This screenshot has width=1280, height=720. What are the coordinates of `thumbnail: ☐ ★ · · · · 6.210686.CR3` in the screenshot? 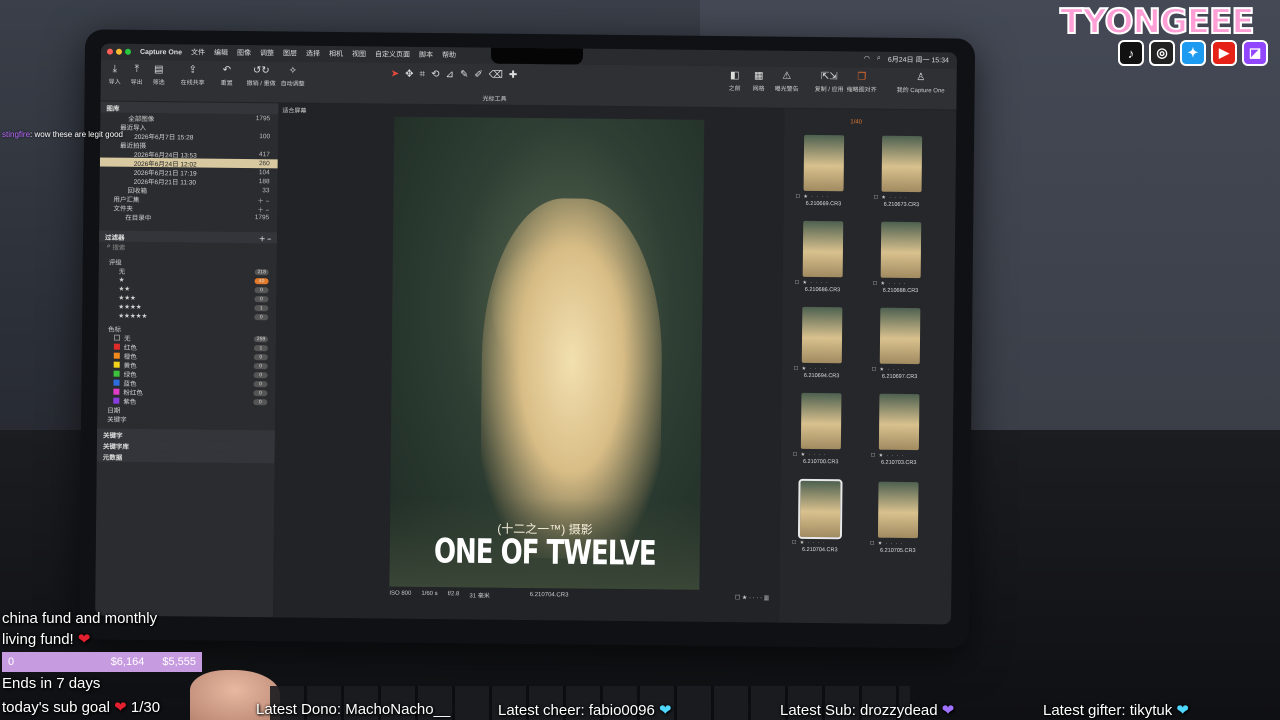 It's located at (825, 264).